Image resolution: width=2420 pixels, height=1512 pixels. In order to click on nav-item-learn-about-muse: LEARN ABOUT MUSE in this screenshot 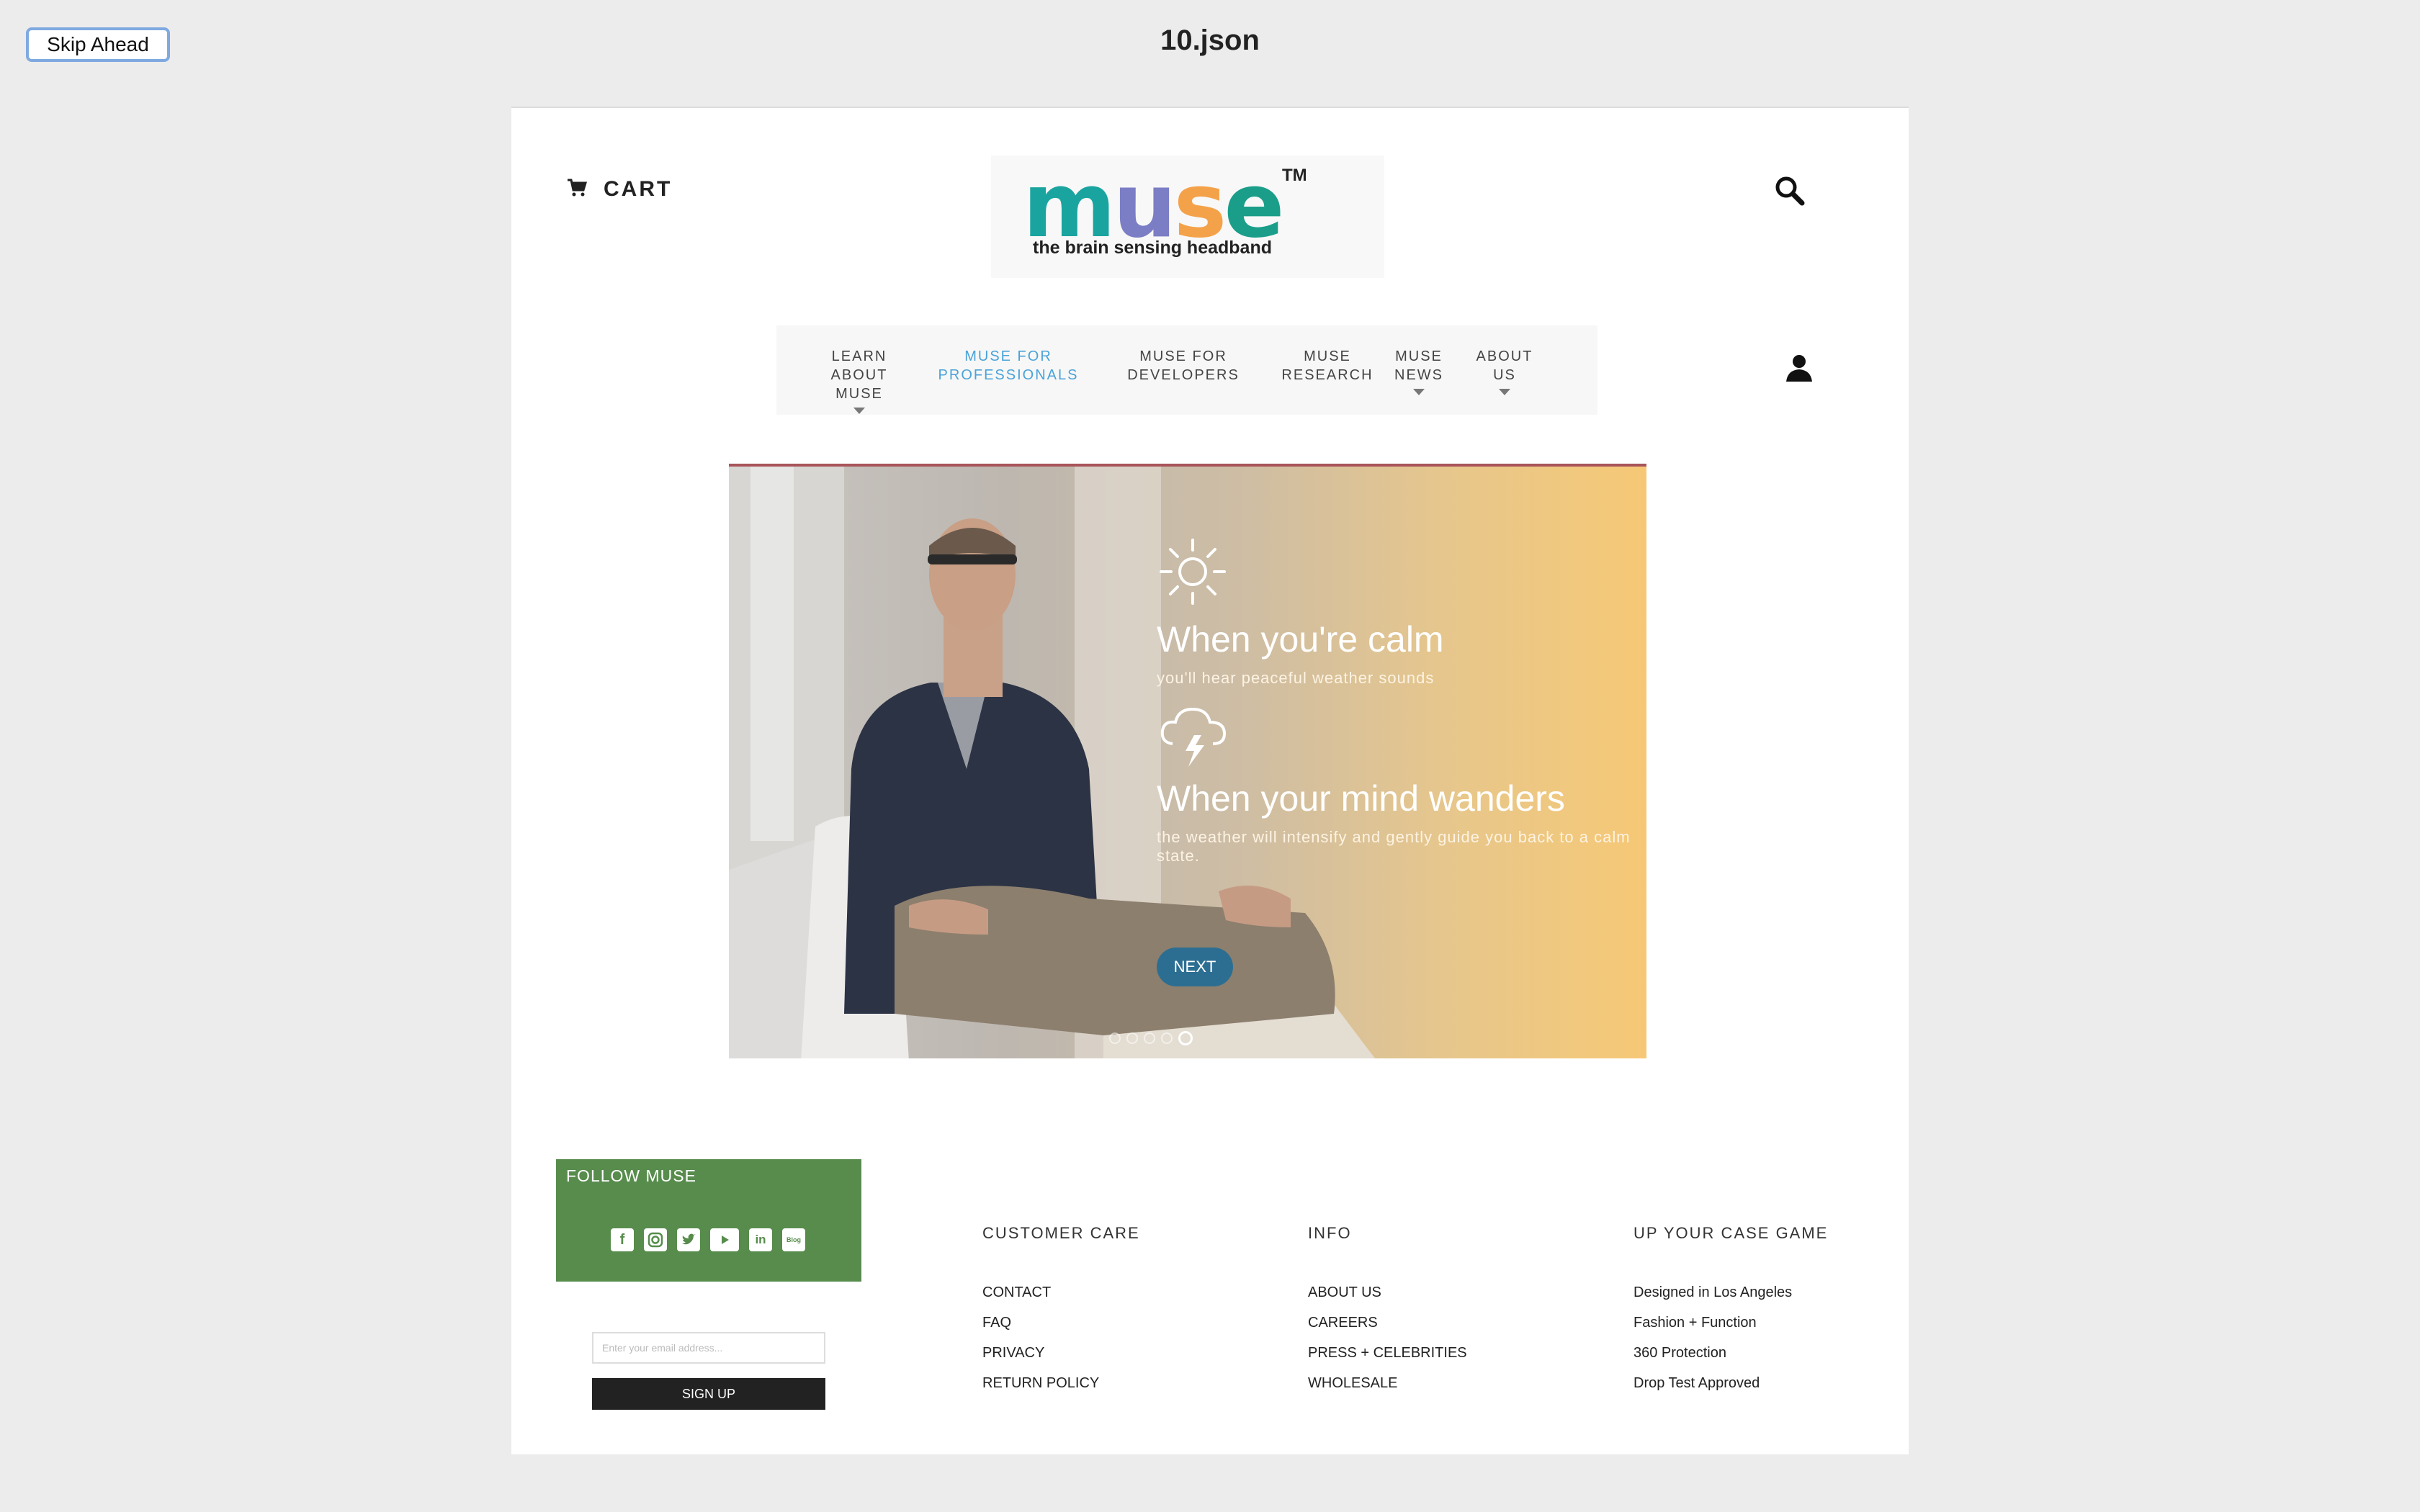, I will do `click(859, 380)`.